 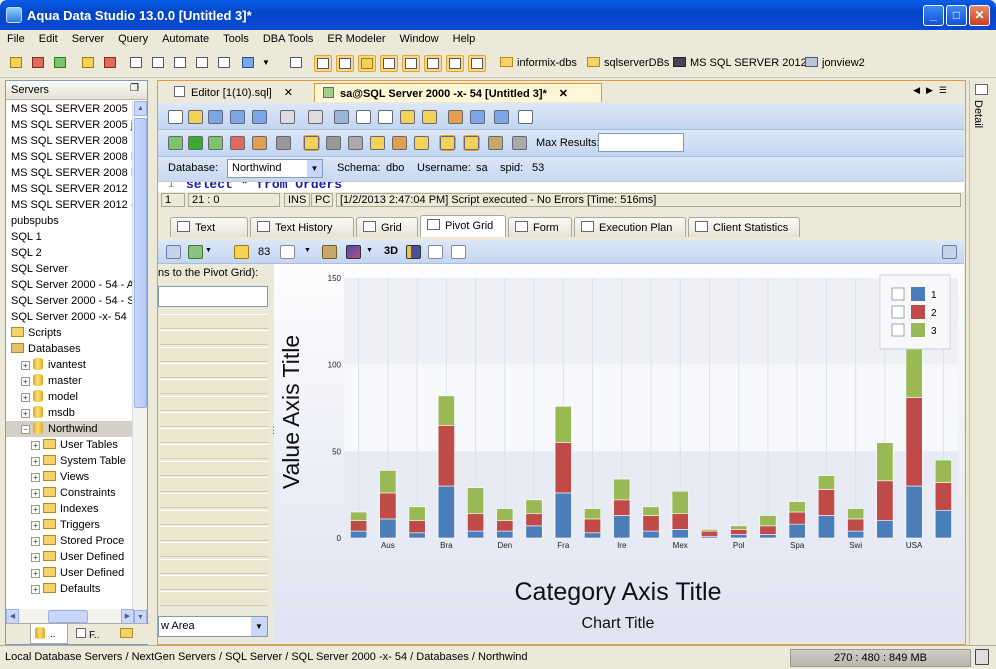 I want to click on database-select: Northwind ▼, so click(x=275, y=168).